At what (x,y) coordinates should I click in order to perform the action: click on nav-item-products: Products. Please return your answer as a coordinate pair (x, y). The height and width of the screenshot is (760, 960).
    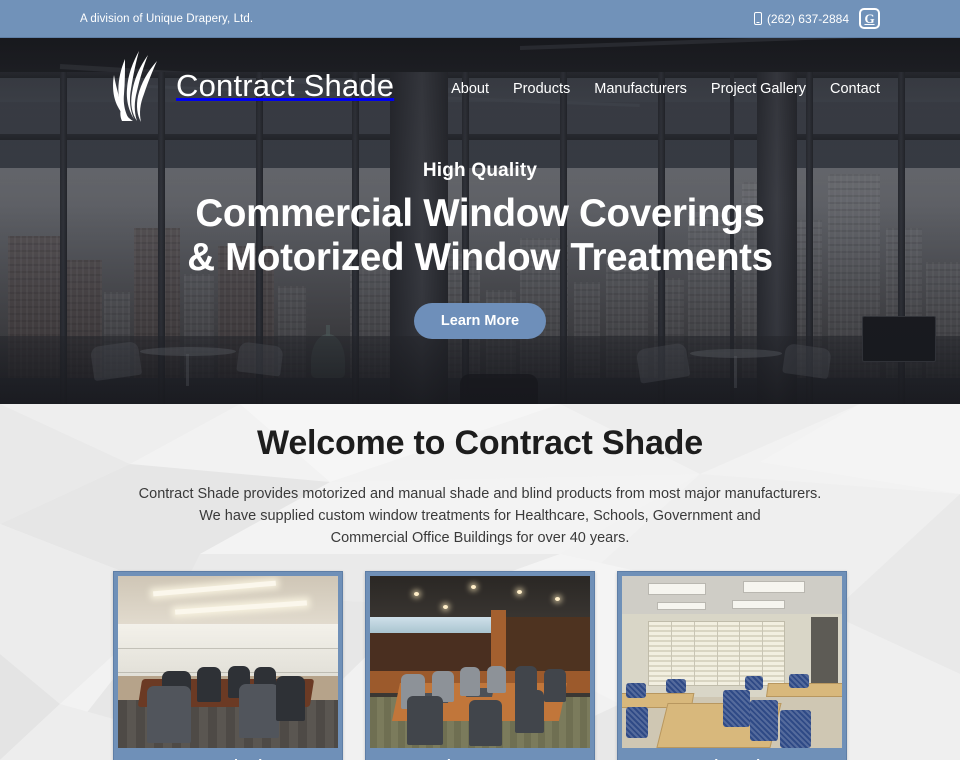
    Looking at the image, I should click on (541, 89).